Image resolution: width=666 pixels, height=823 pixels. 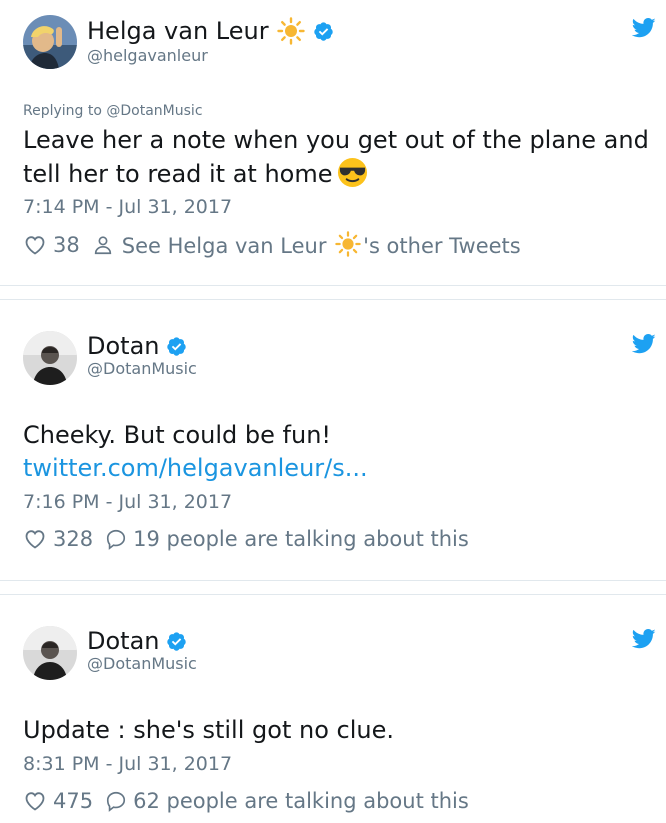 What do you see at coordinates (73, 539) in the screenshot?
I see `like-count: 328` at bounding box center [73, 539].